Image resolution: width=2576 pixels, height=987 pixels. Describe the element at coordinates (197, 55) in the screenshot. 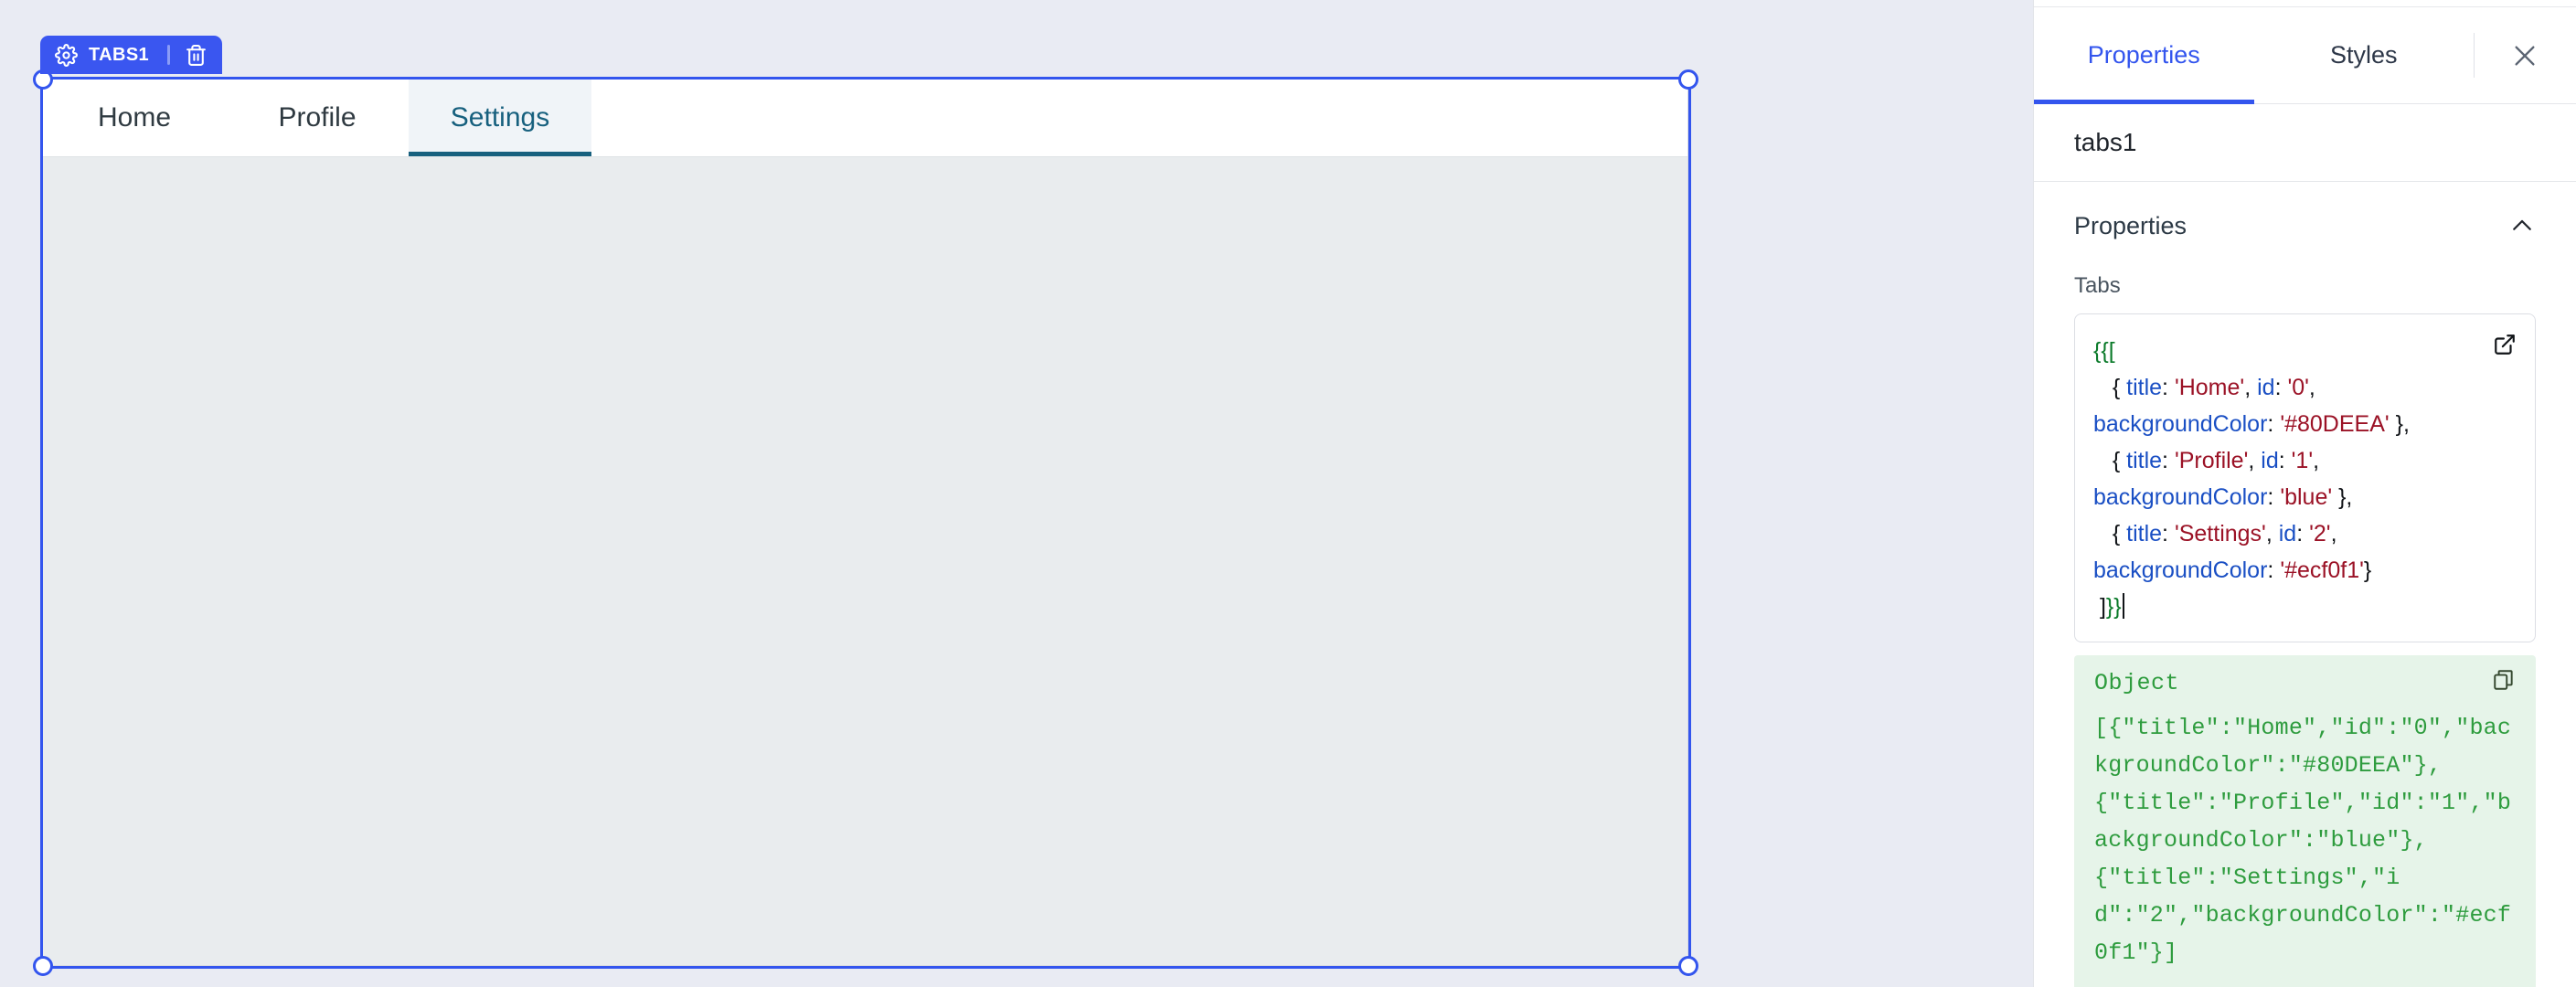

I see `trash-icon` at that location.